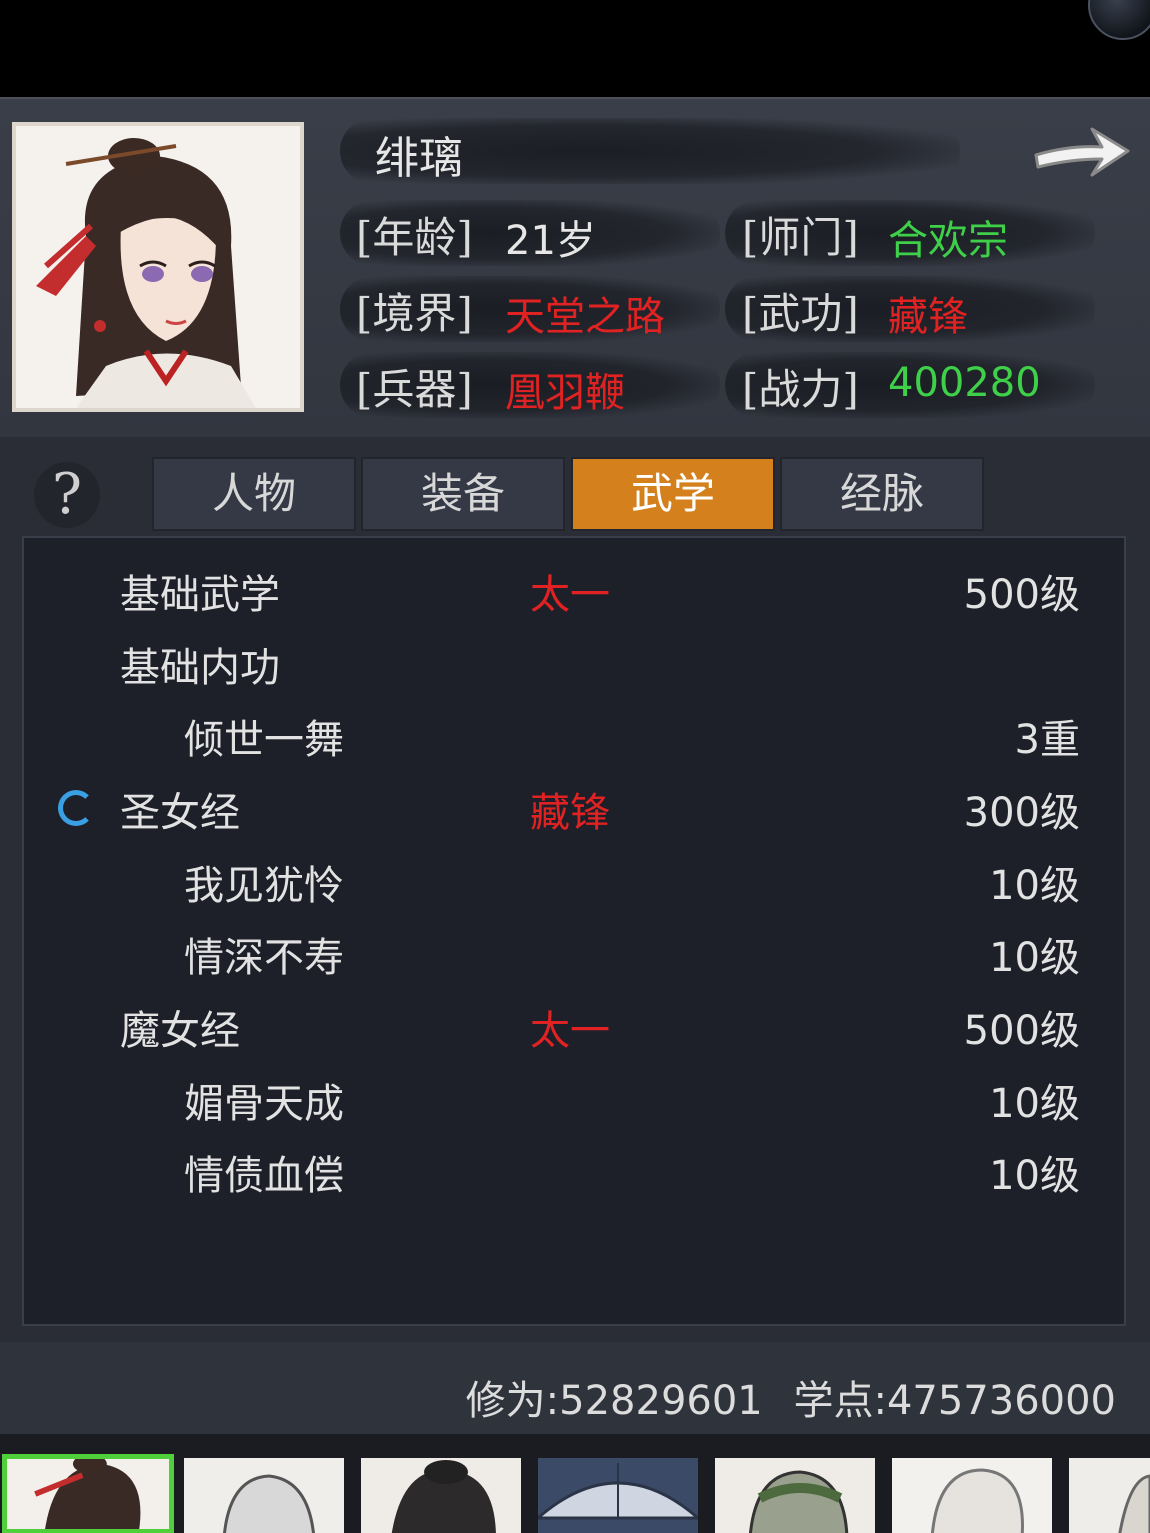 The width and height of the screenshot is (1150, 1533). I want to click on skill-tag: 藏锋, so click(570, 813).